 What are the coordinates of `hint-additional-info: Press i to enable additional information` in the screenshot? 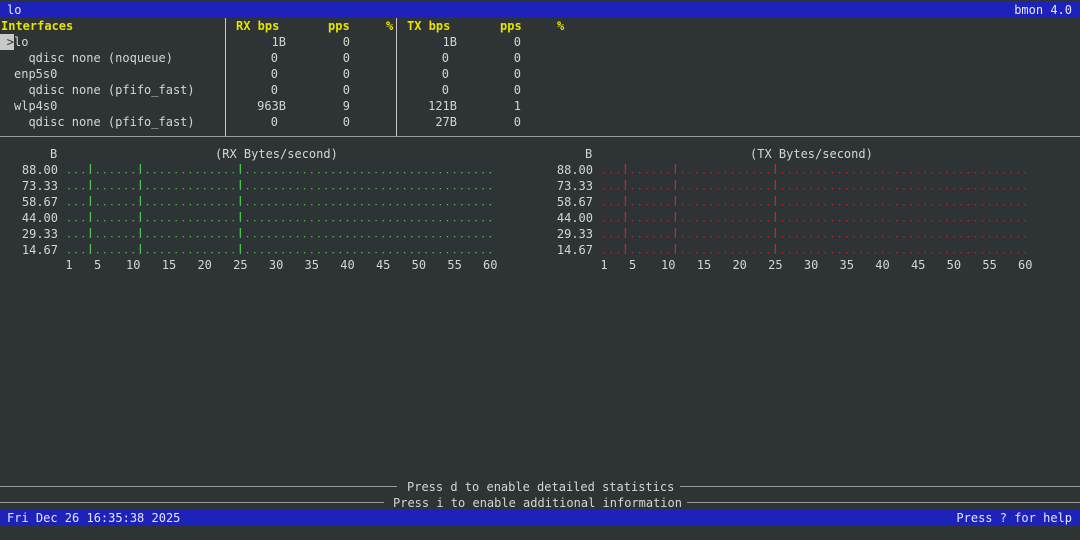 It's located at (537, 503).